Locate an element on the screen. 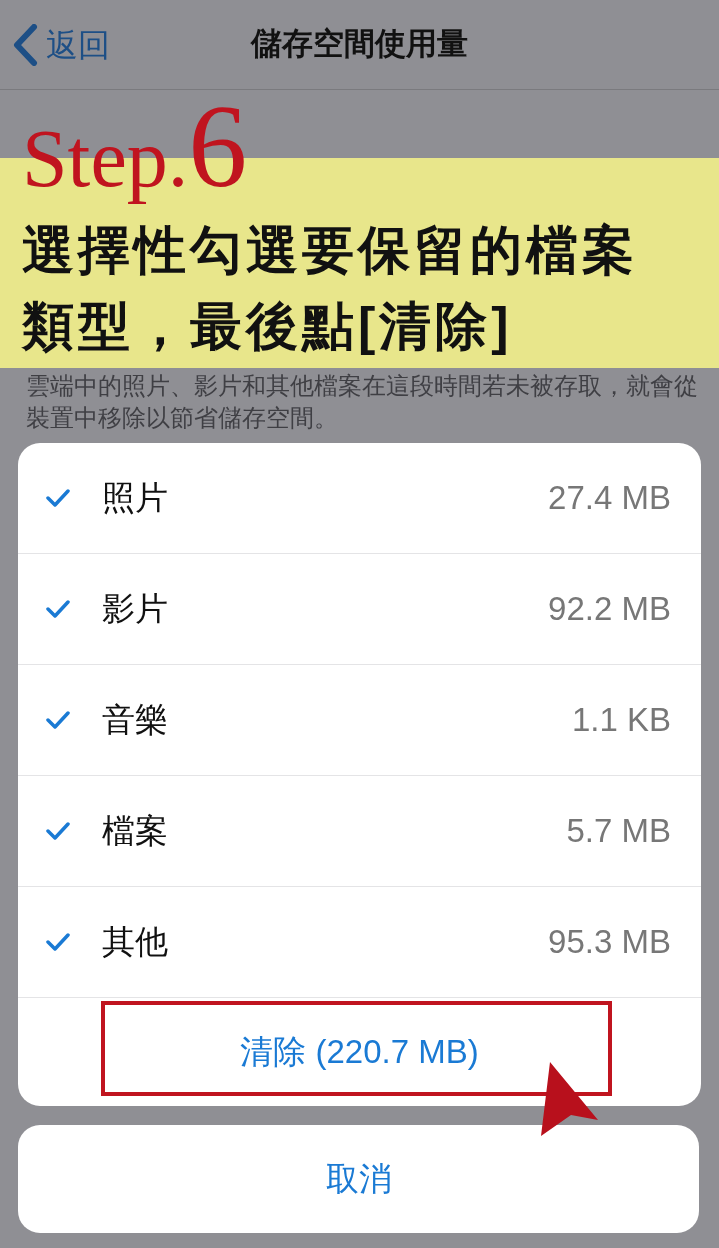 This screenshot has height=1248, width=719. clear-button: 清除 (220.7 MB) is located at coordinates (359, 1052).